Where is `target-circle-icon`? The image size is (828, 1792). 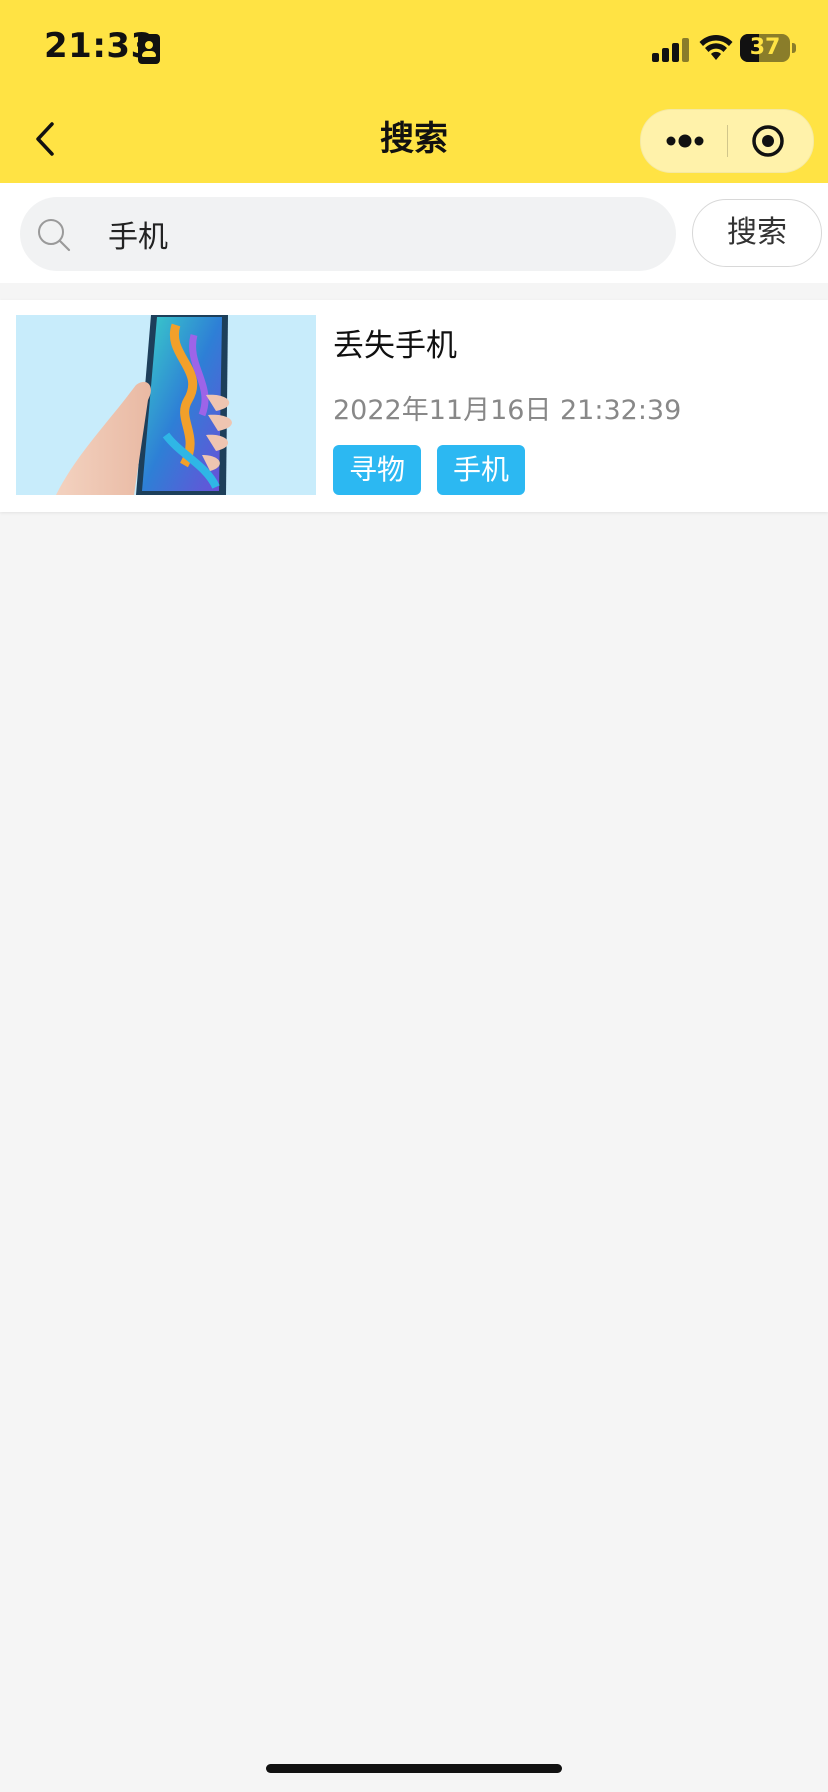
target-circle-icon is located at coordinates (768, 141).